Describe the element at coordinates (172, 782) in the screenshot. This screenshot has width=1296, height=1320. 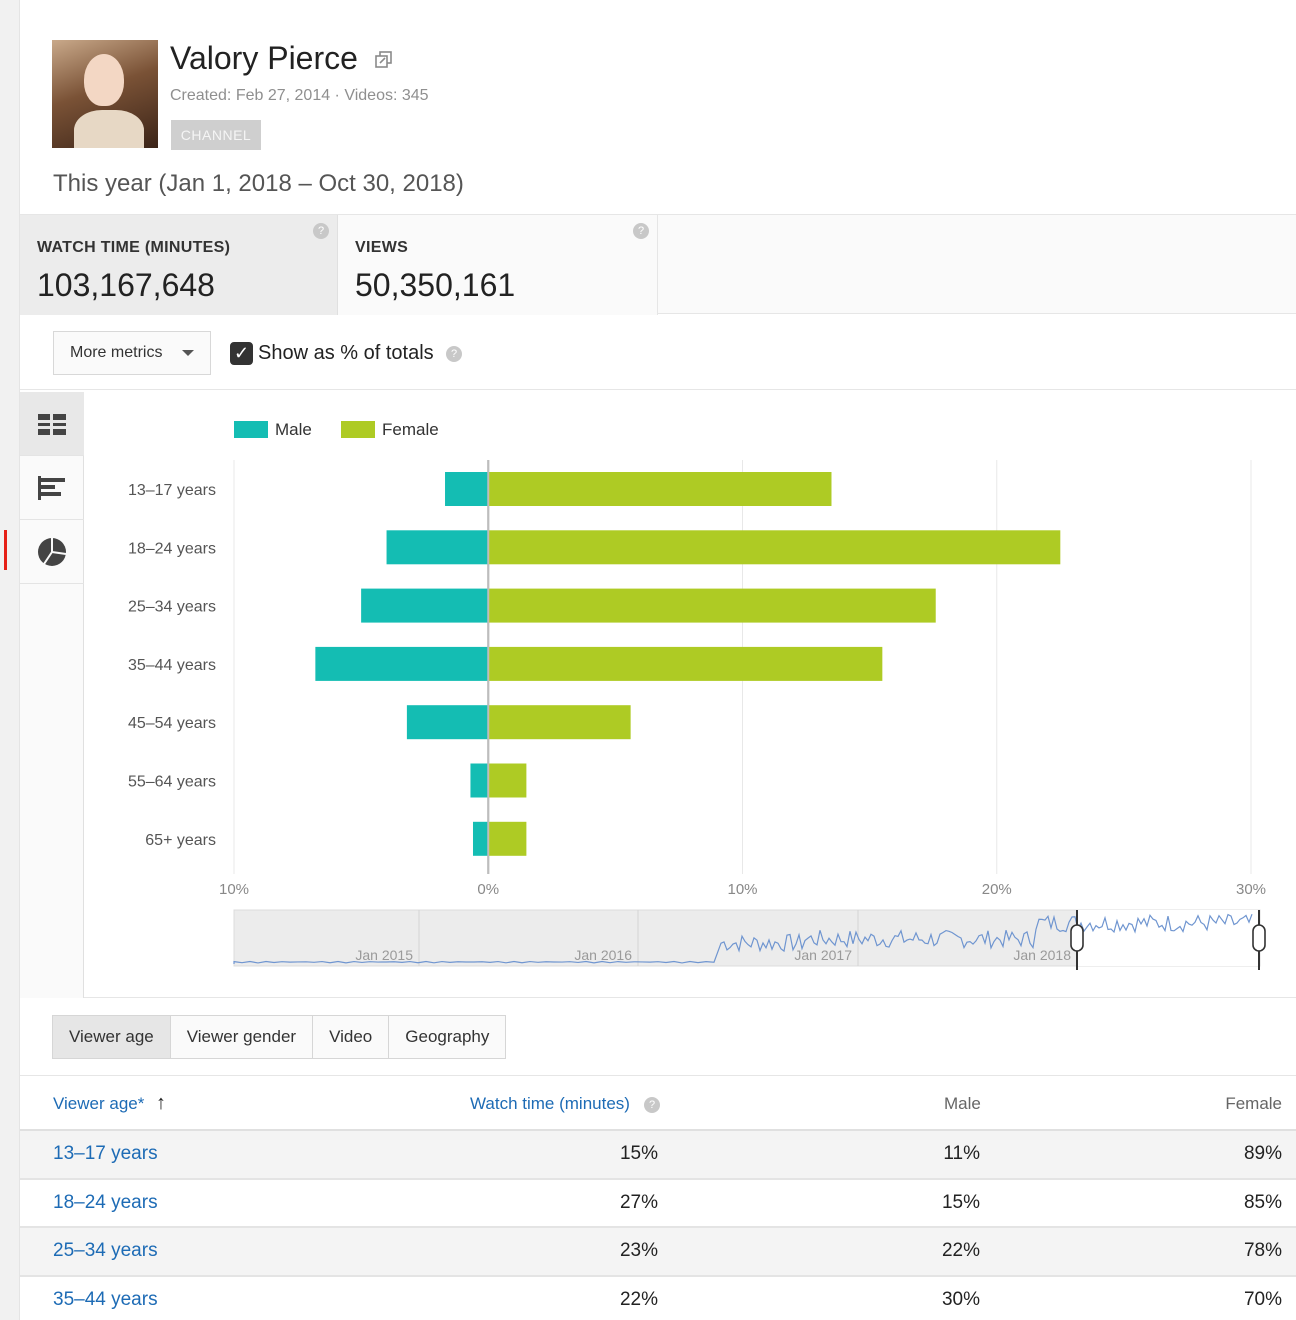
I see `category-label: 55–64 years` at that location.